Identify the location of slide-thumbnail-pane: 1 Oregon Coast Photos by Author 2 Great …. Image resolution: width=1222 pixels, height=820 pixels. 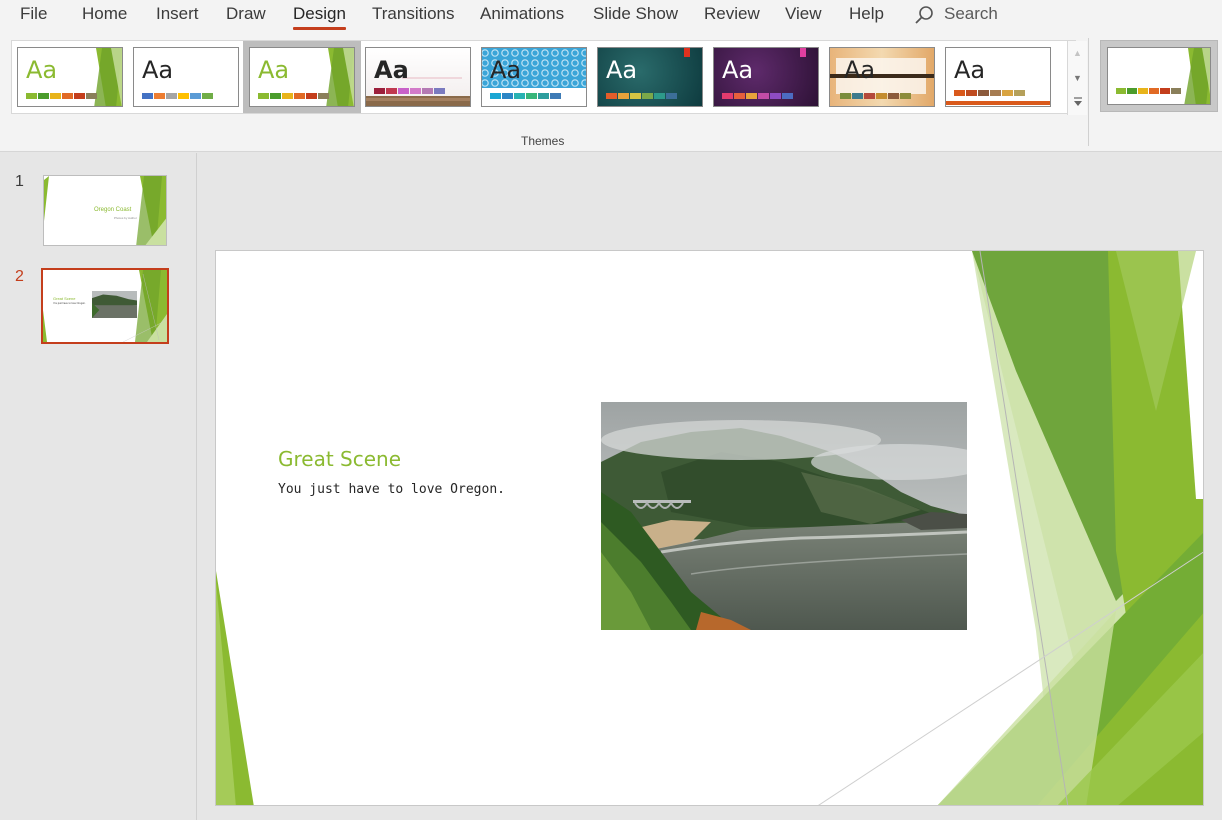
(98, 486).